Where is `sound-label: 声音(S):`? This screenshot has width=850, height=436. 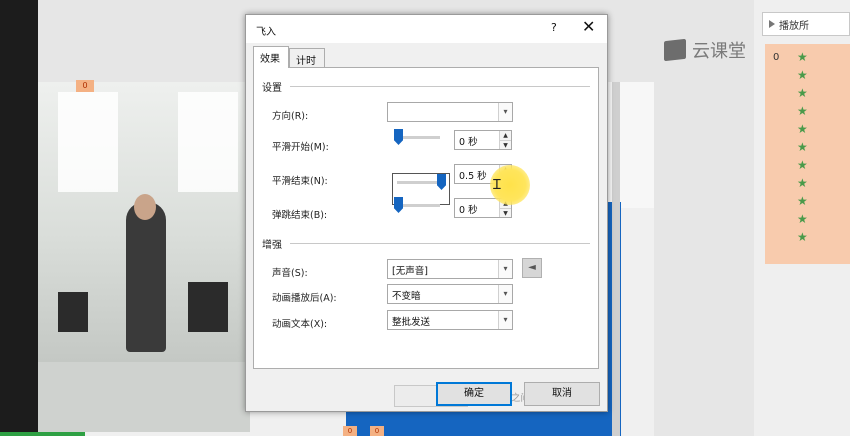
sound-label: 声音(S): is located at coordinates (290, 273).